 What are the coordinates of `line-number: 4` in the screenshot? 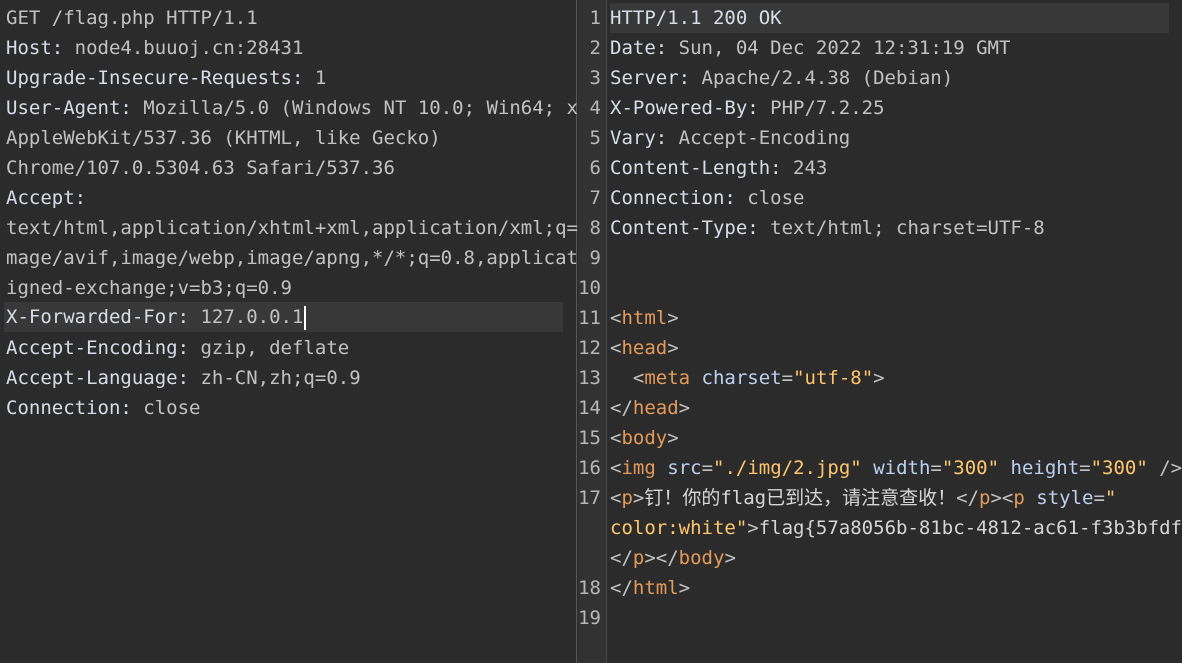 It's located at (595, 108).